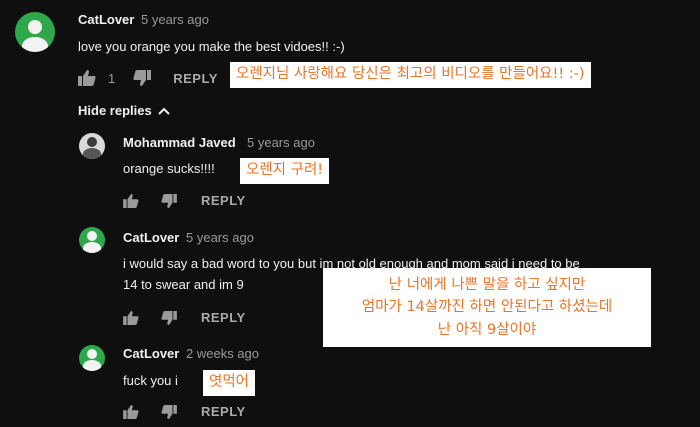  I want to click on comment-text: orange sucks!!!!, so click(169, 168).